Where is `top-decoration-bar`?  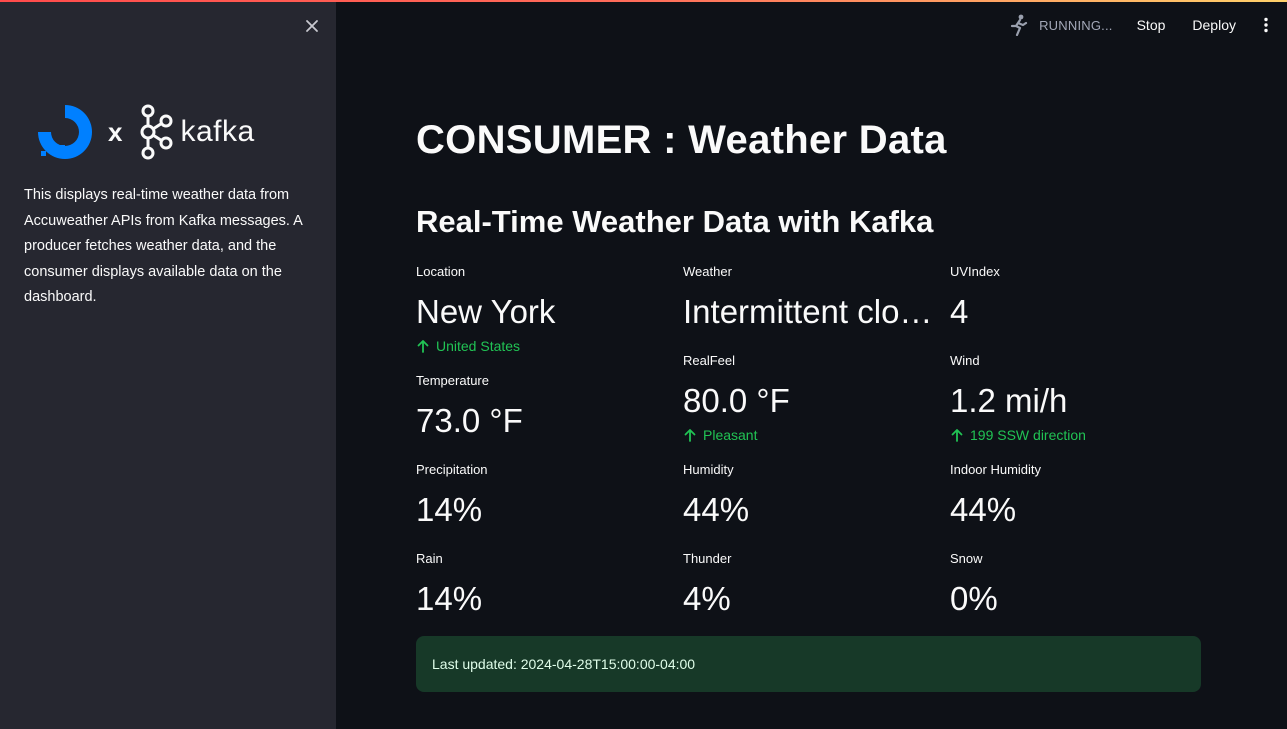 top-decoration-bar is located at coordinates (643, 1).